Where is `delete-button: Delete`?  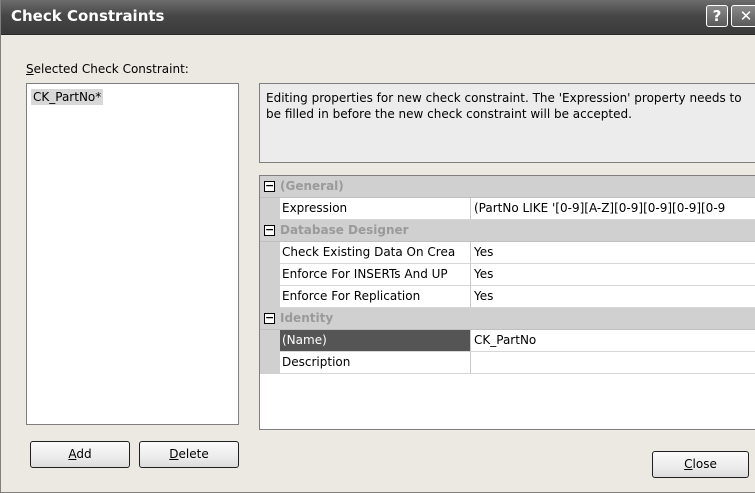
delete-button: Delete is located at coordinates (189, 454).